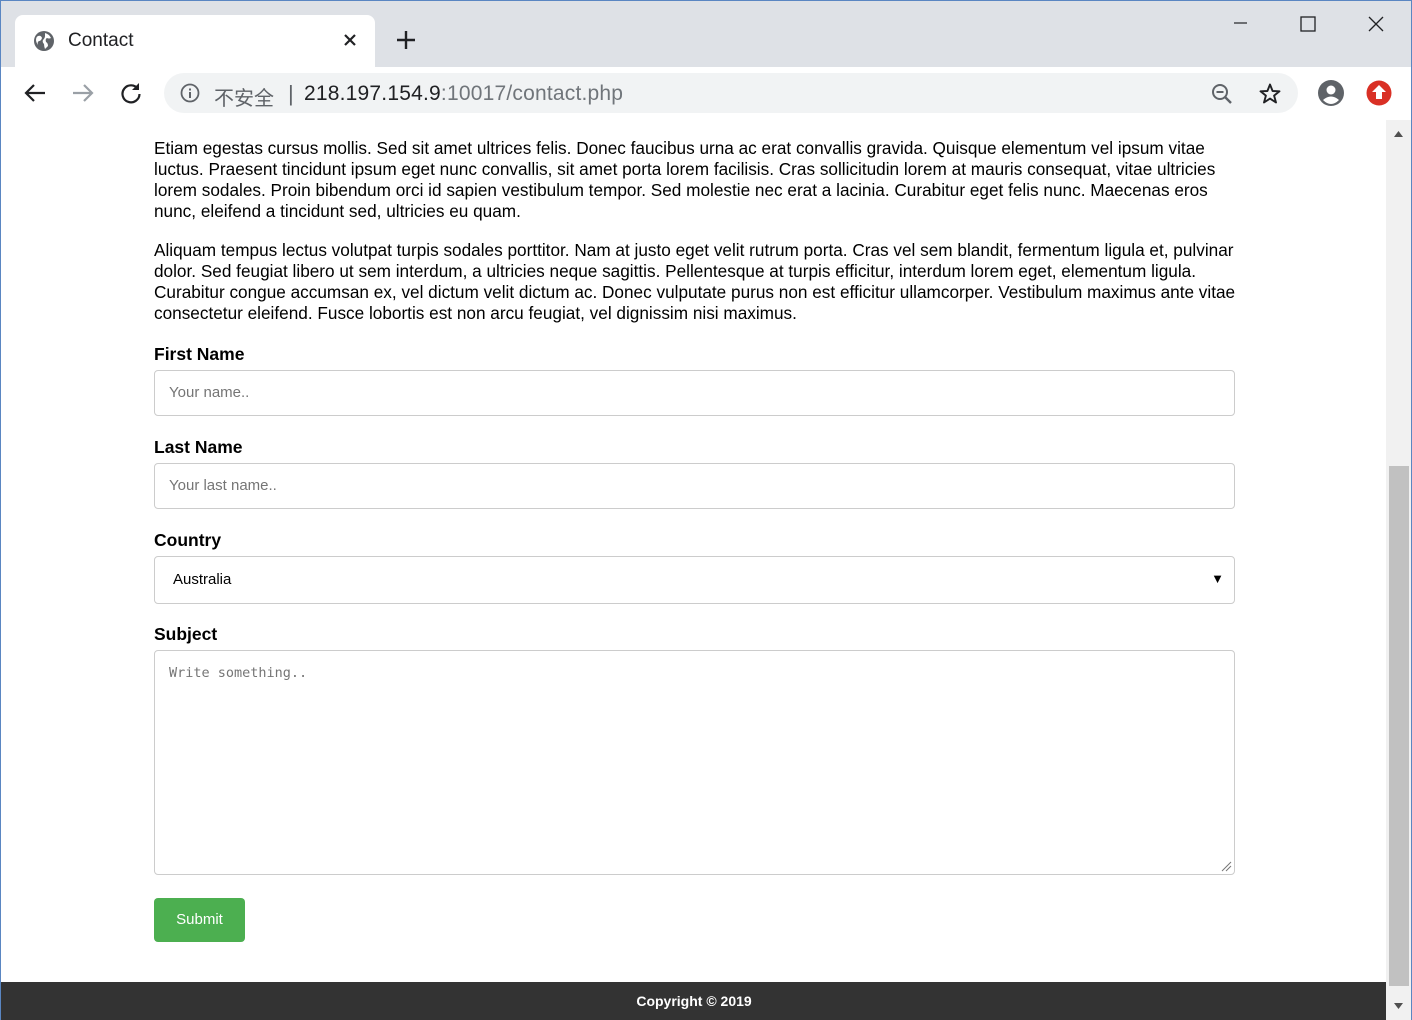  What do you see at coordinates (238, 673) in the screenshot?
I see `subject-placeholder: Write something..` at bounding box center [238, 673].